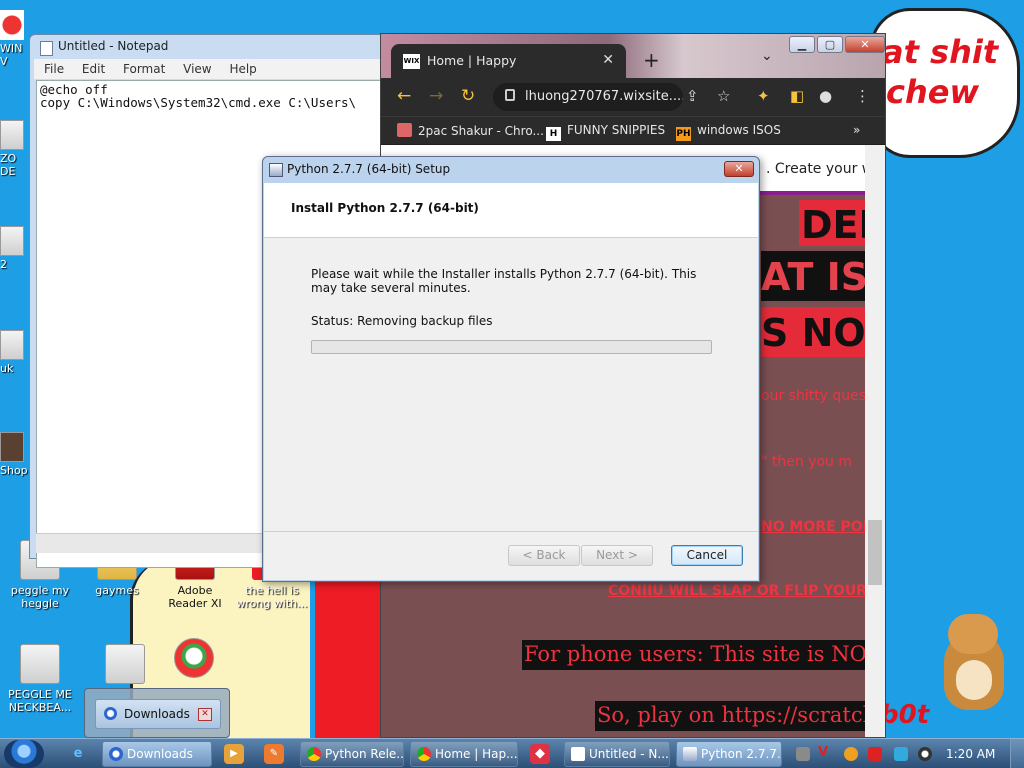  What do you see at coordinates (797, 96) in the screenshot?
I see `sidebar-icon: ◧` at bounding box center [797, 96].